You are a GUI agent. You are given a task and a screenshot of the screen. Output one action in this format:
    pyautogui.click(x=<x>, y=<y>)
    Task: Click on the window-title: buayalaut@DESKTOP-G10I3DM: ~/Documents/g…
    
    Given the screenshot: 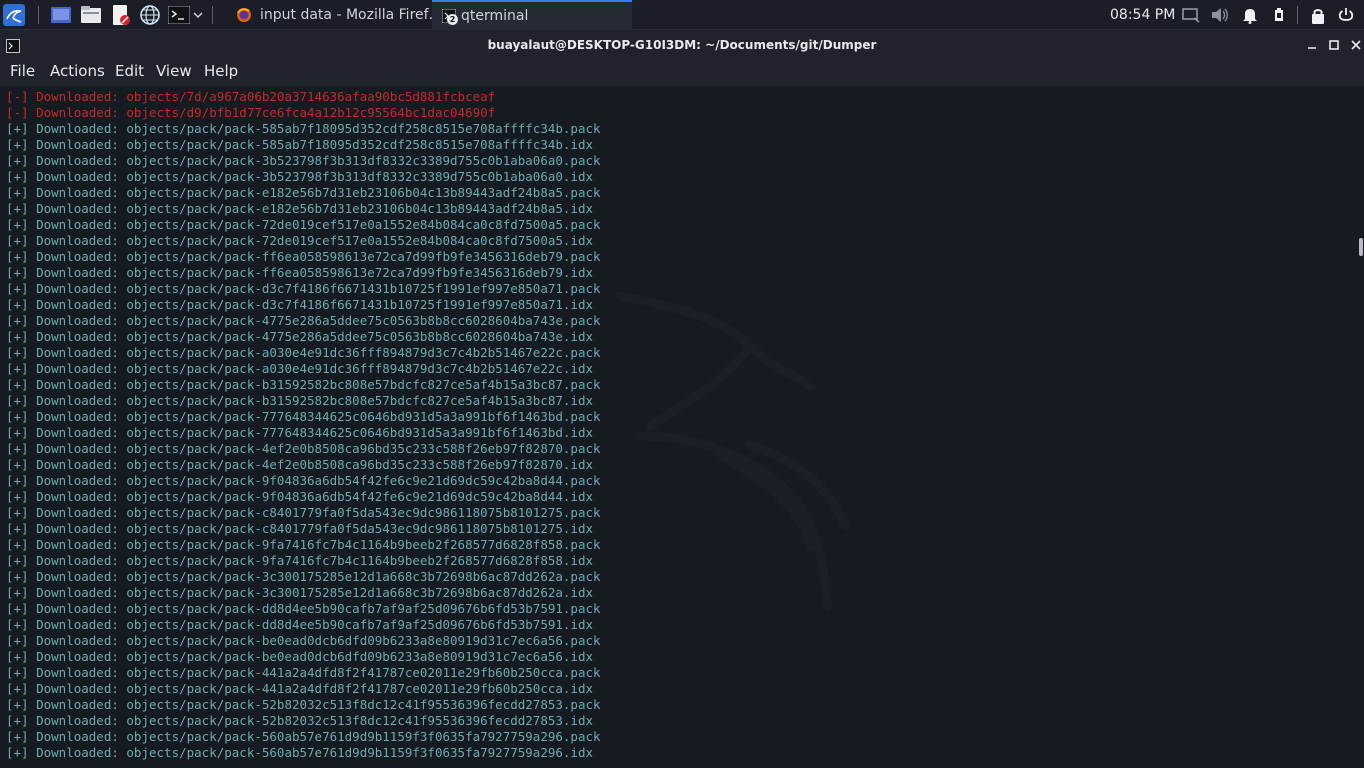 What is the action you would take?
    pyautogui.click(x=682, y=45)
    